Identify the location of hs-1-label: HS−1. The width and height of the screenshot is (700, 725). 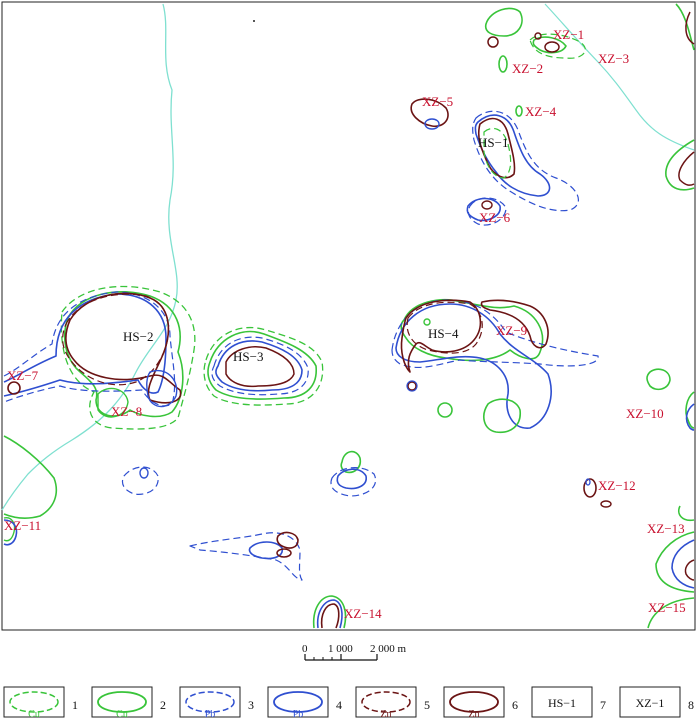
(493, 142).